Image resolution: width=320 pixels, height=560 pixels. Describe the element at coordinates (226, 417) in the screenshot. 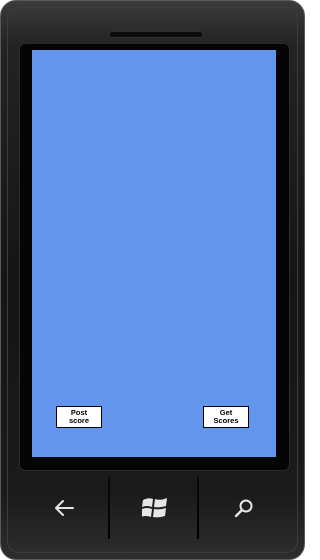

I see `get-scores-button: Get Scores` at that location.